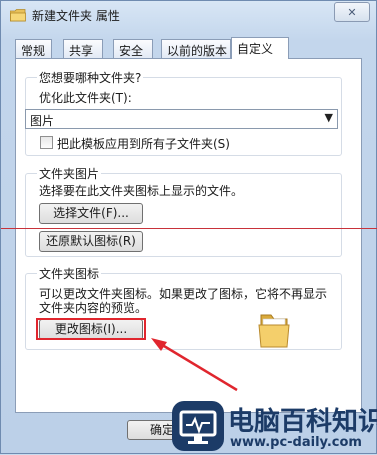 The height and width of the screenshot is (455, 377). What do you see at coordinates (196, 48) in the screenshot?
I see `tab-previous-versions: 以前的版本` at bounding box center [196, 48].